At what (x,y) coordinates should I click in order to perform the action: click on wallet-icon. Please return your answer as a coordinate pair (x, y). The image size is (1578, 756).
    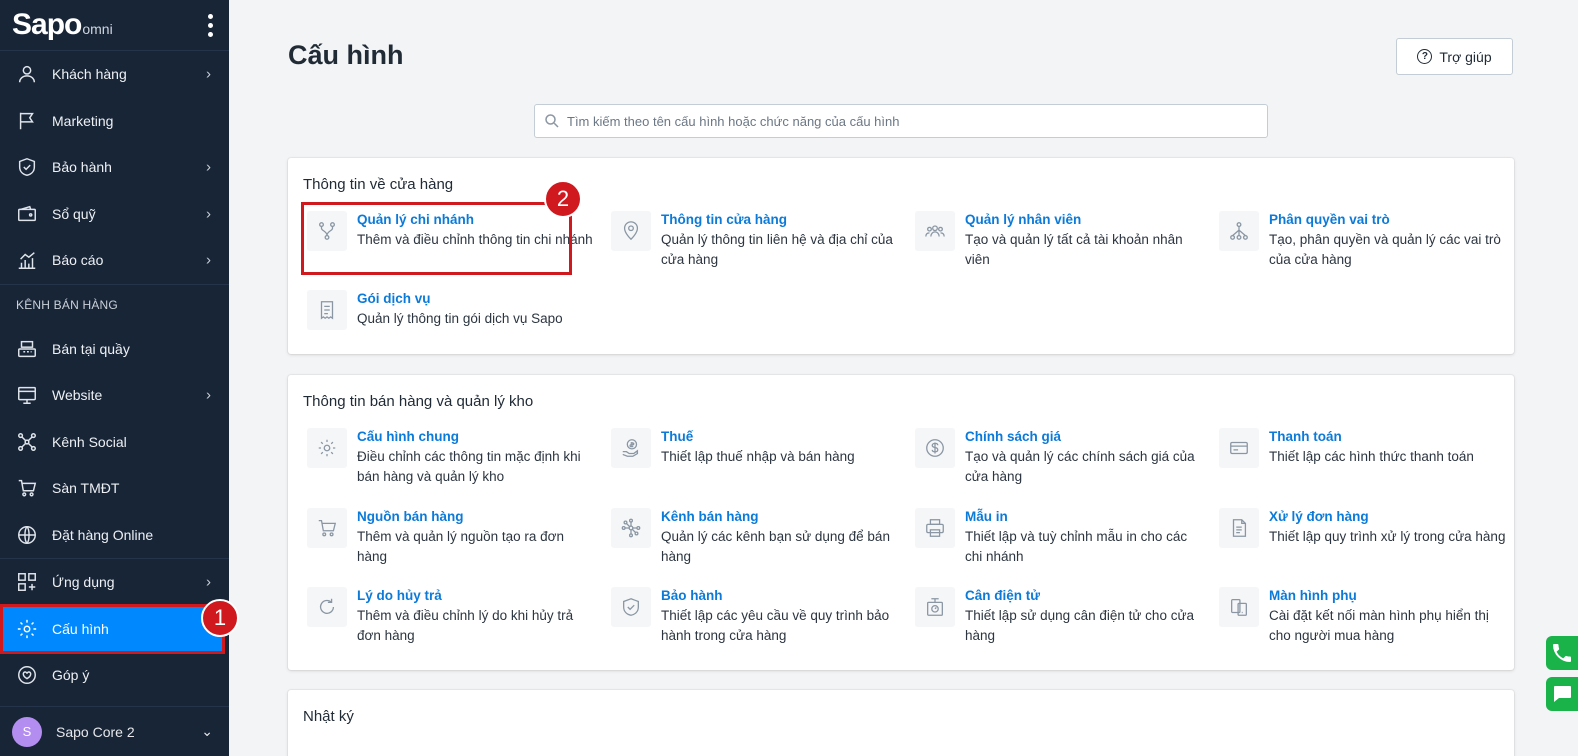
    Looking at the image, I should click on (27, 214).